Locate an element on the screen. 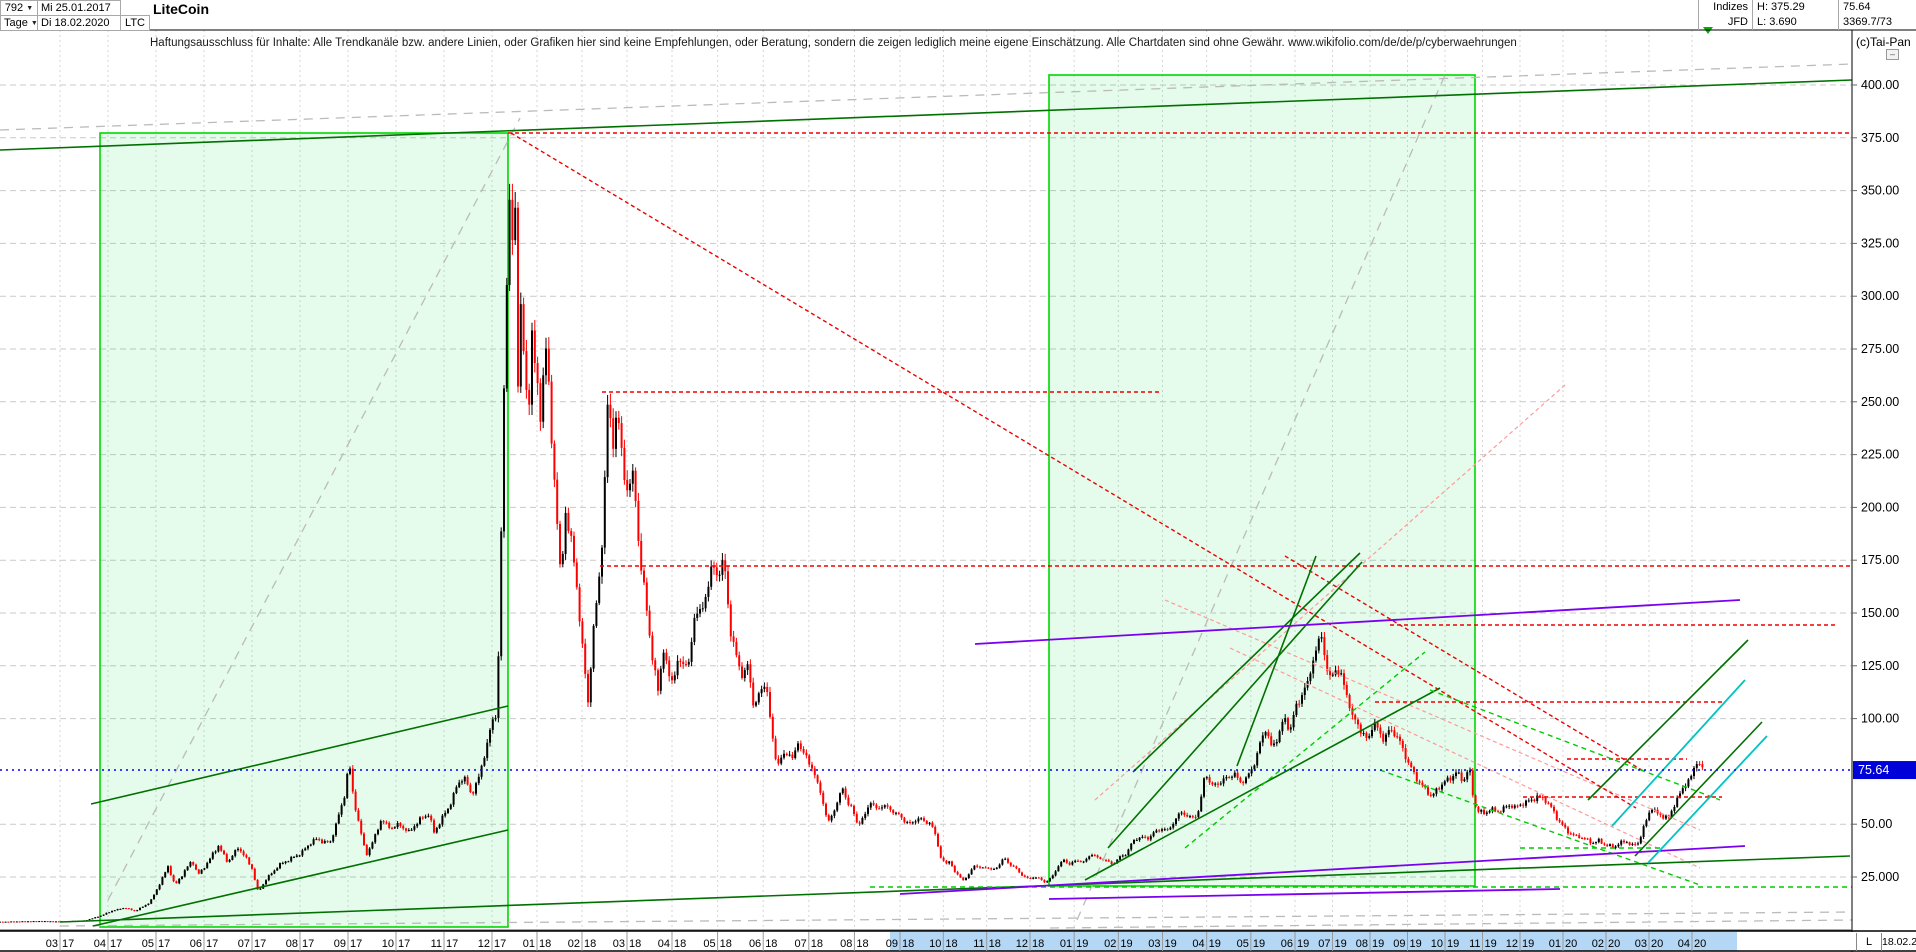 This screenshot has height=952, width=1916. svg-text: 50.00 is located at coordinates (1876, 824).